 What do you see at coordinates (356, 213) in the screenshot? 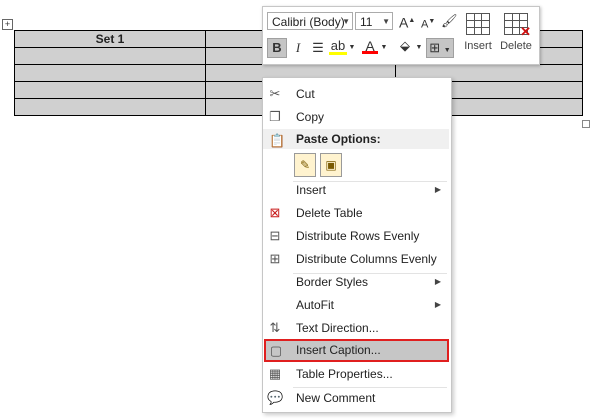
I see `menu-item-delete-table: ⊠ Delete Table` at bounding box center [356, 213].